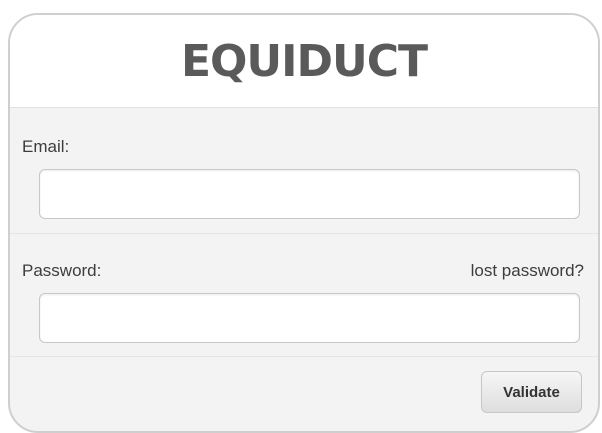  Describe the element at coordinates (531, 392) in the screenshot. I see `validate-button: Validate` at that location.